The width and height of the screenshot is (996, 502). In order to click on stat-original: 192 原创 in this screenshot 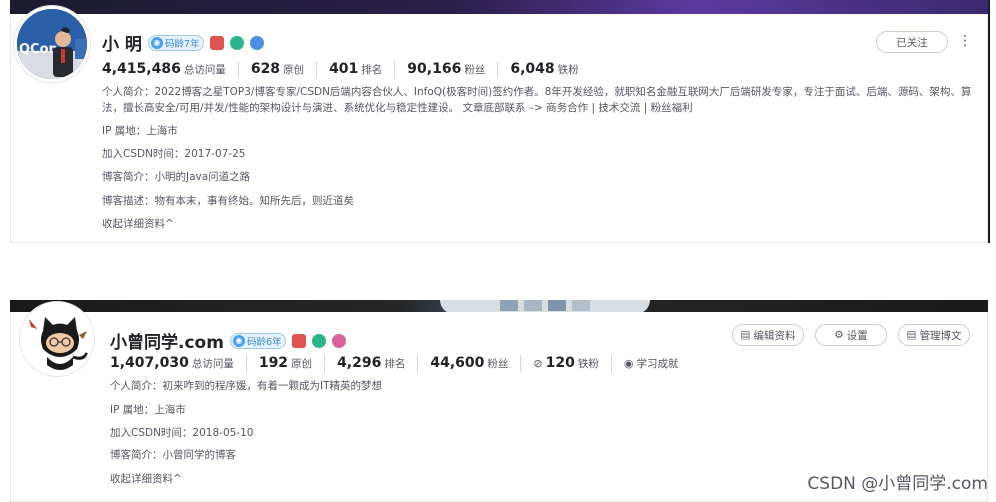, I will do `click(284, 363)`.